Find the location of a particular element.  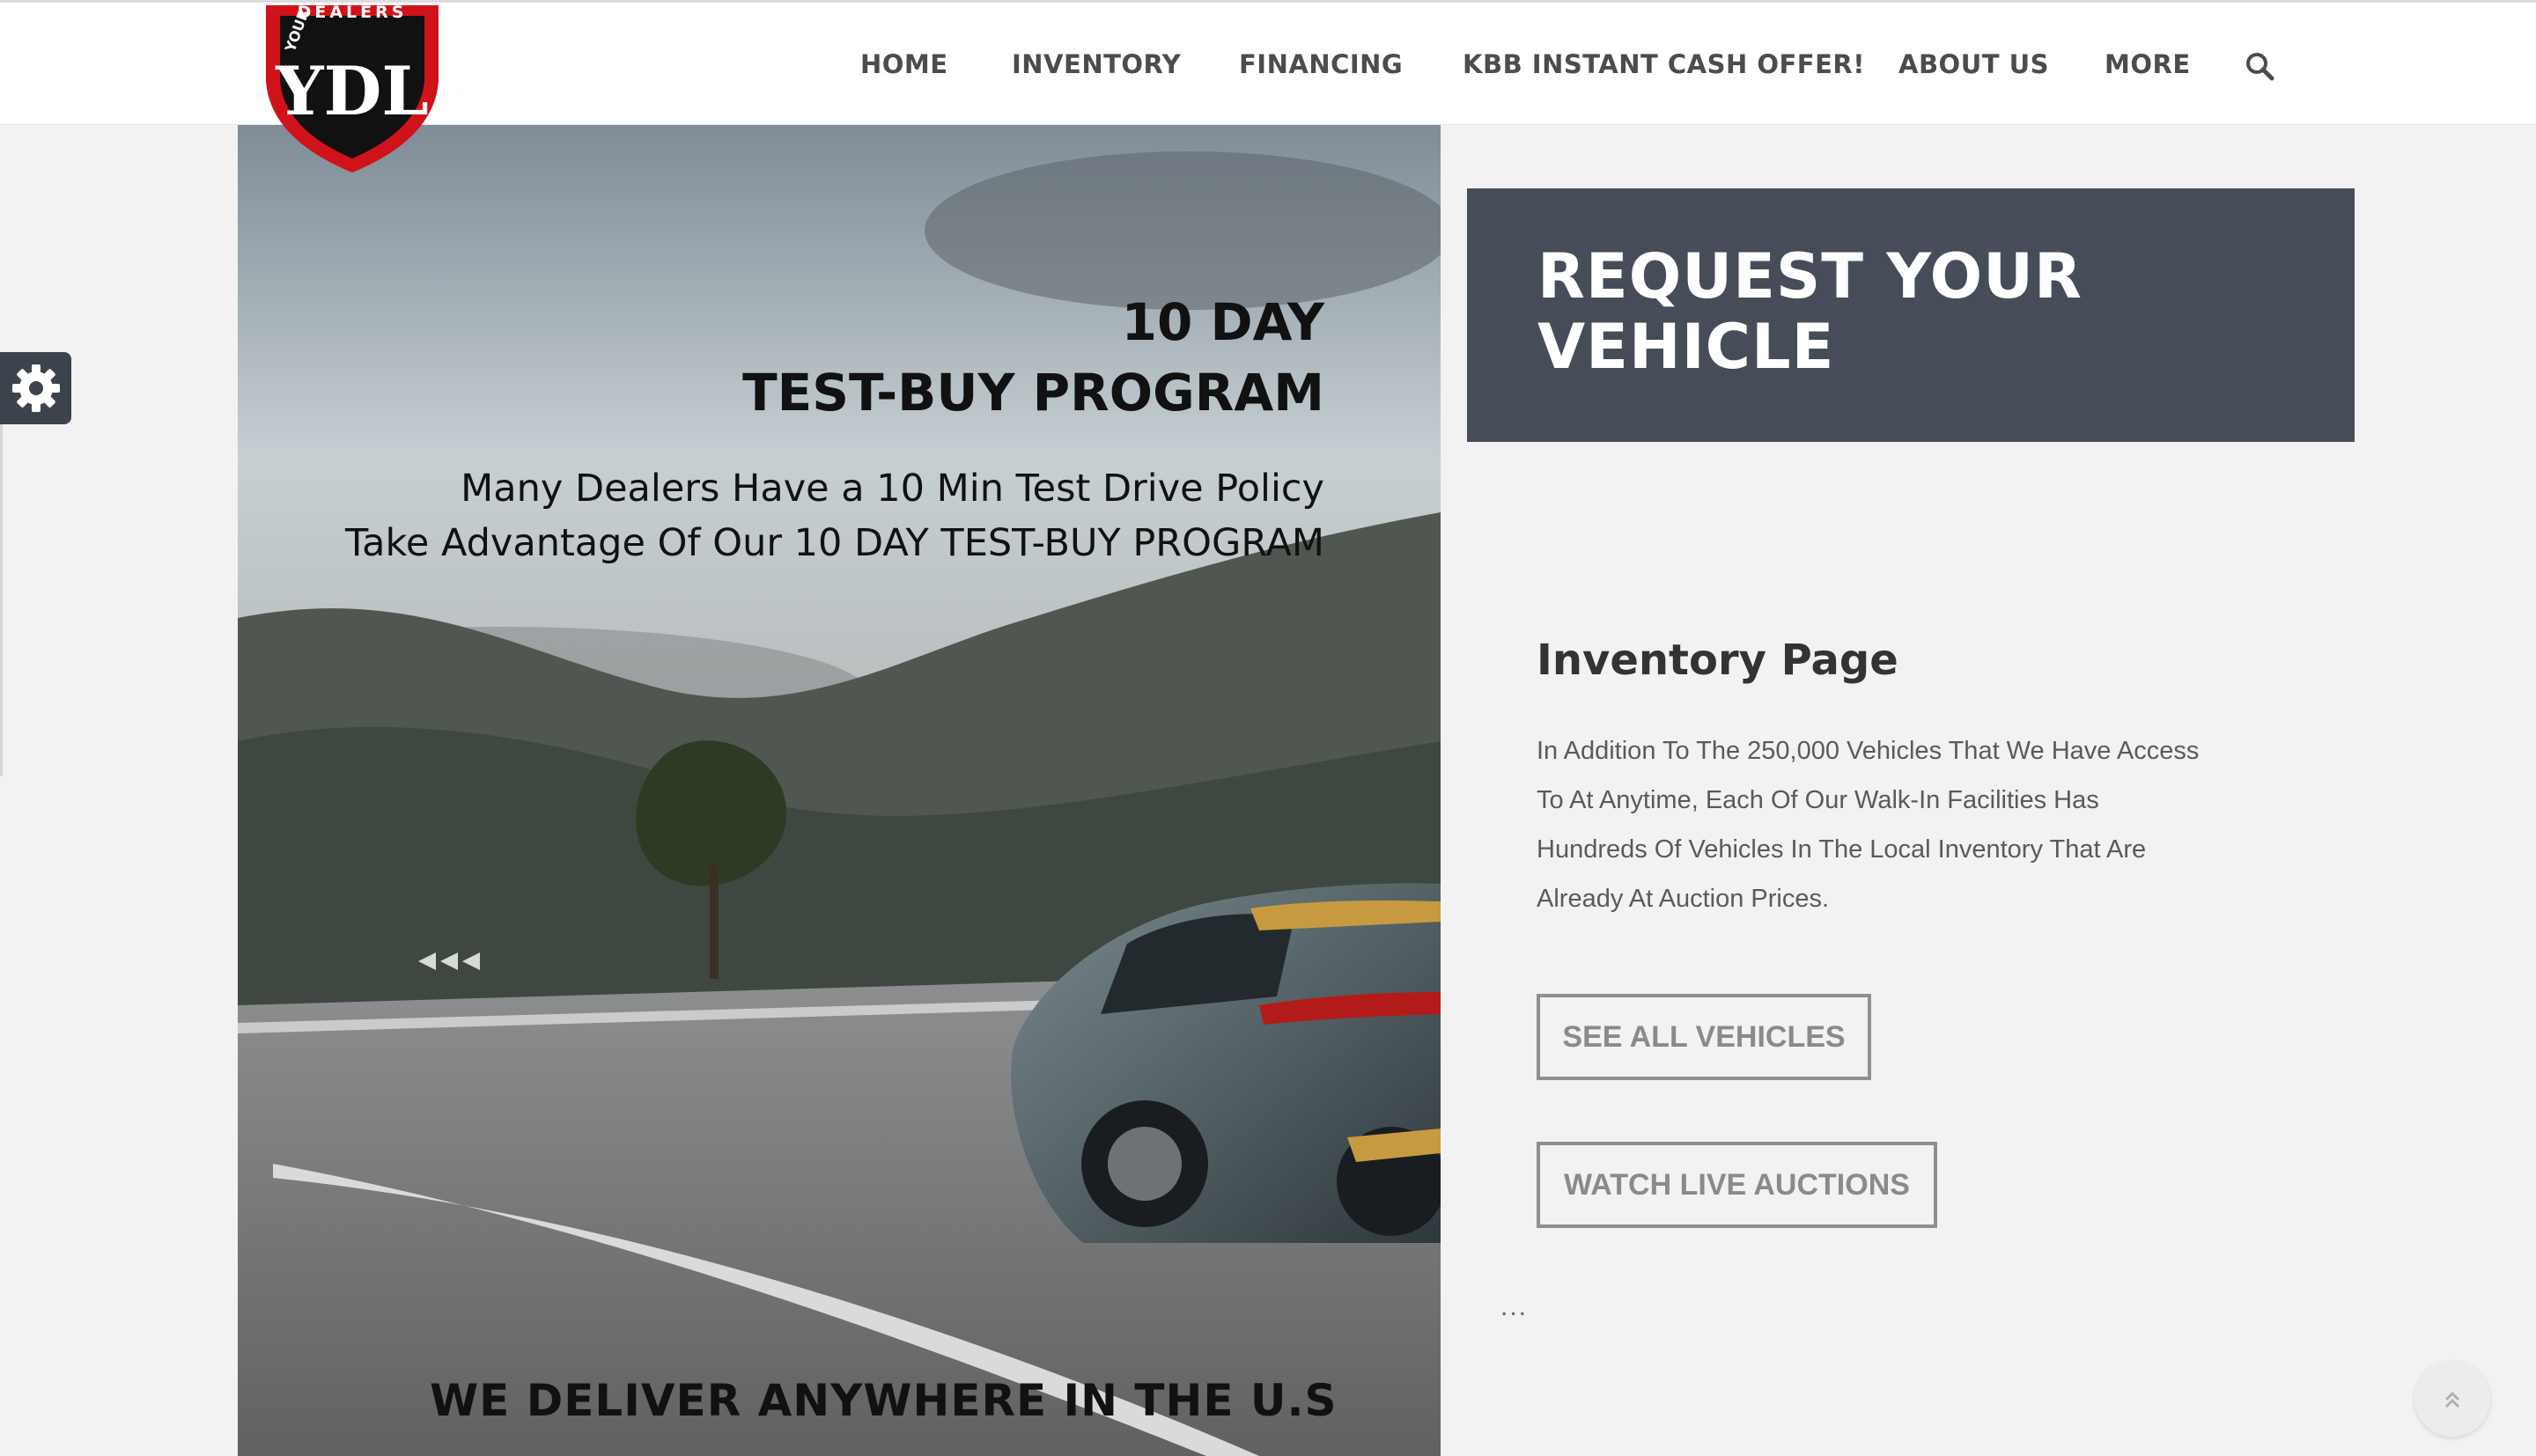

gear-icon is located at coordinates (36, 388).